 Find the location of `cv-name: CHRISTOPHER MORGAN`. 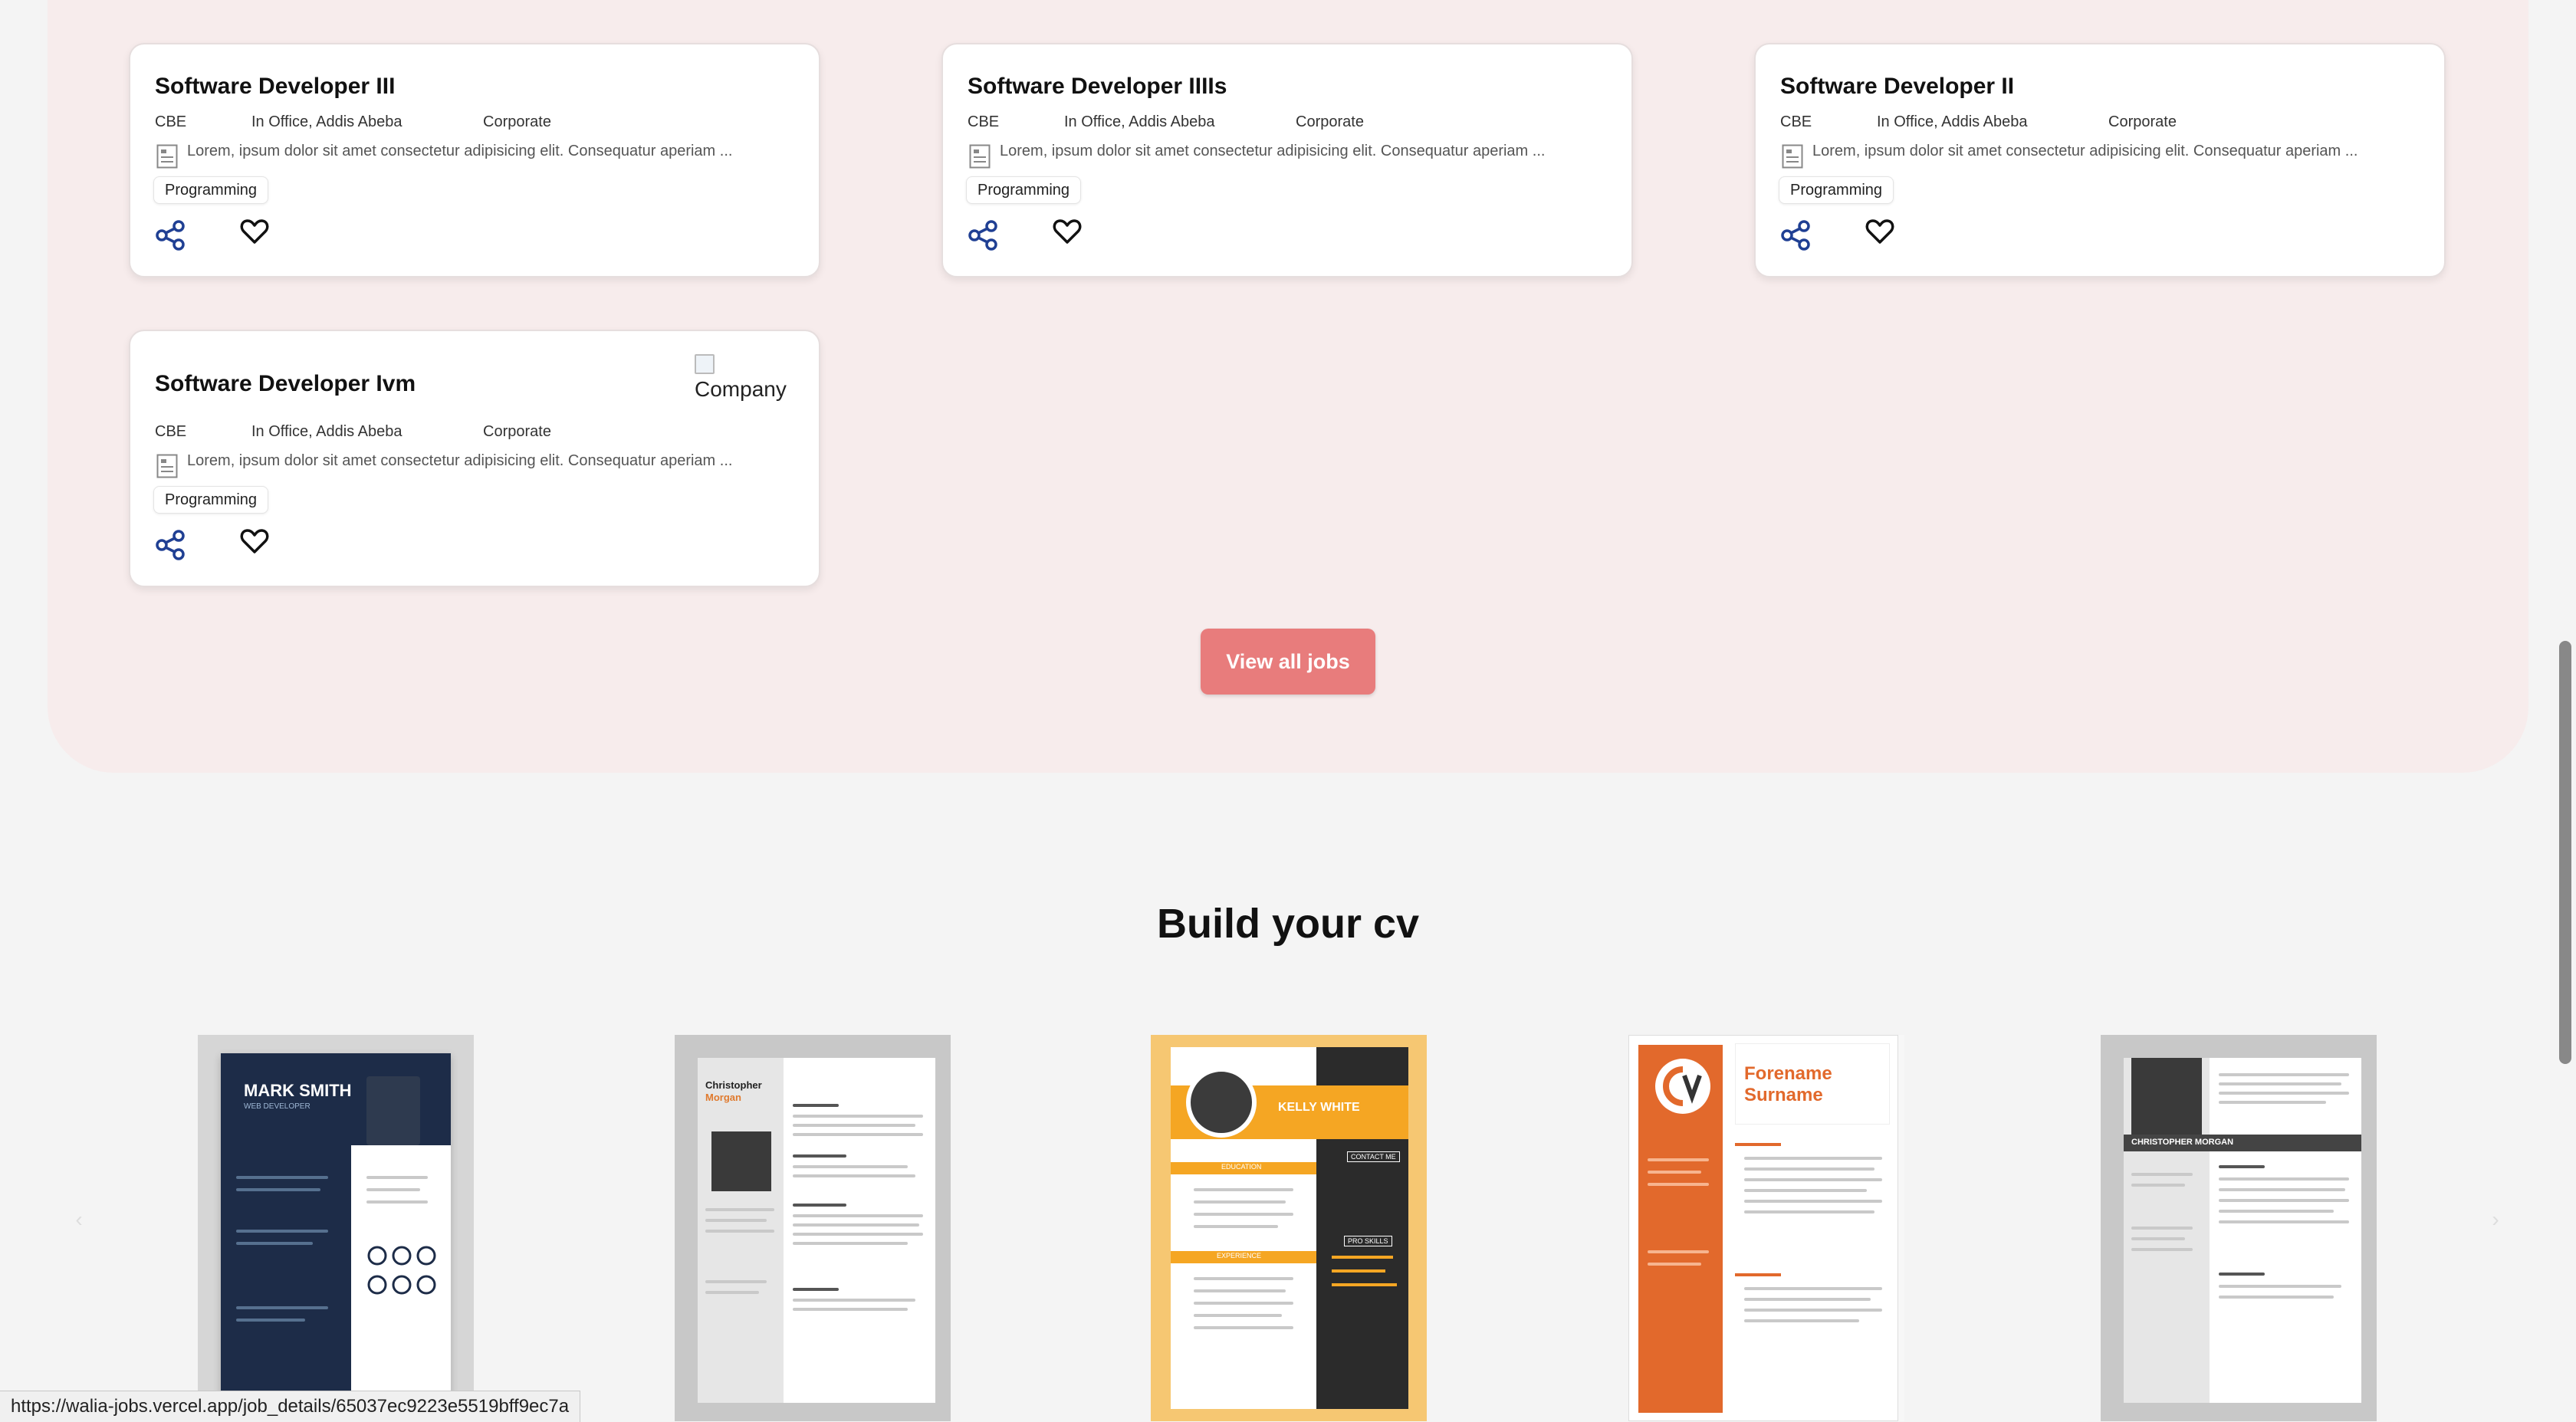

cv-name: CHRISTOPHER MORGAN is located at coordinates (2182, 1142).